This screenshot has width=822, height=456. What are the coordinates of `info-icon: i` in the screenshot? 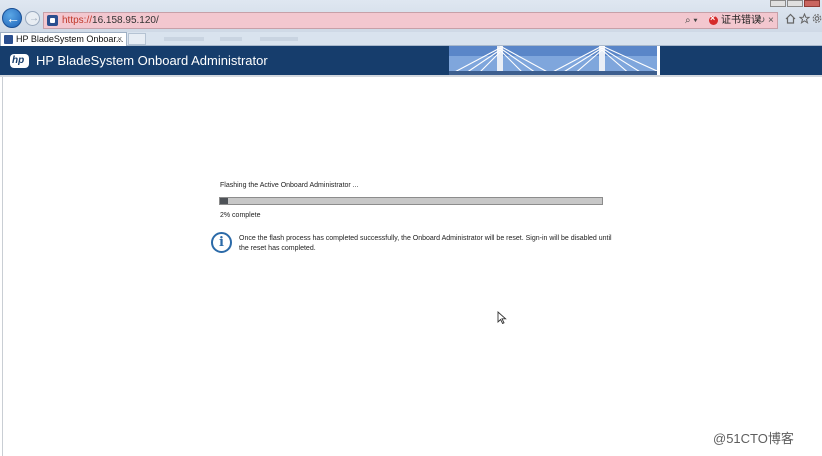 It's located at (221, 242).